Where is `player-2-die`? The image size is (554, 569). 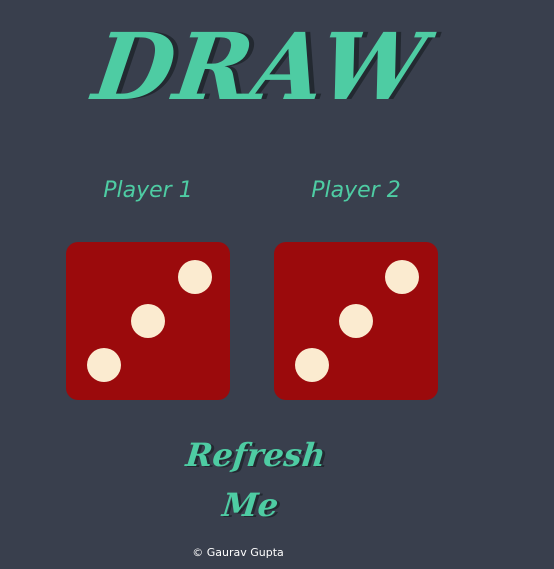 player-2-die is located at coordinates (356, 321).